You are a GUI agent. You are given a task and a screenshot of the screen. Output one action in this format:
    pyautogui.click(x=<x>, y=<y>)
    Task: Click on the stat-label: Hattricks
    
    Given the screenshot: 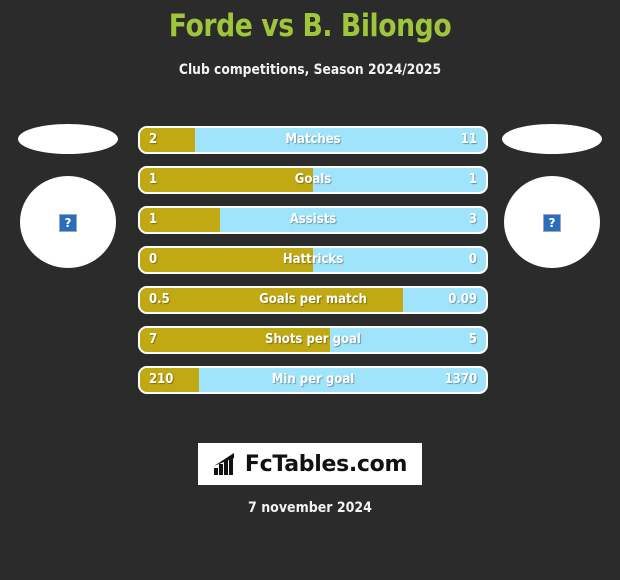 What is the action you would take?
    pyautogui.click(x=313, y=259)
    